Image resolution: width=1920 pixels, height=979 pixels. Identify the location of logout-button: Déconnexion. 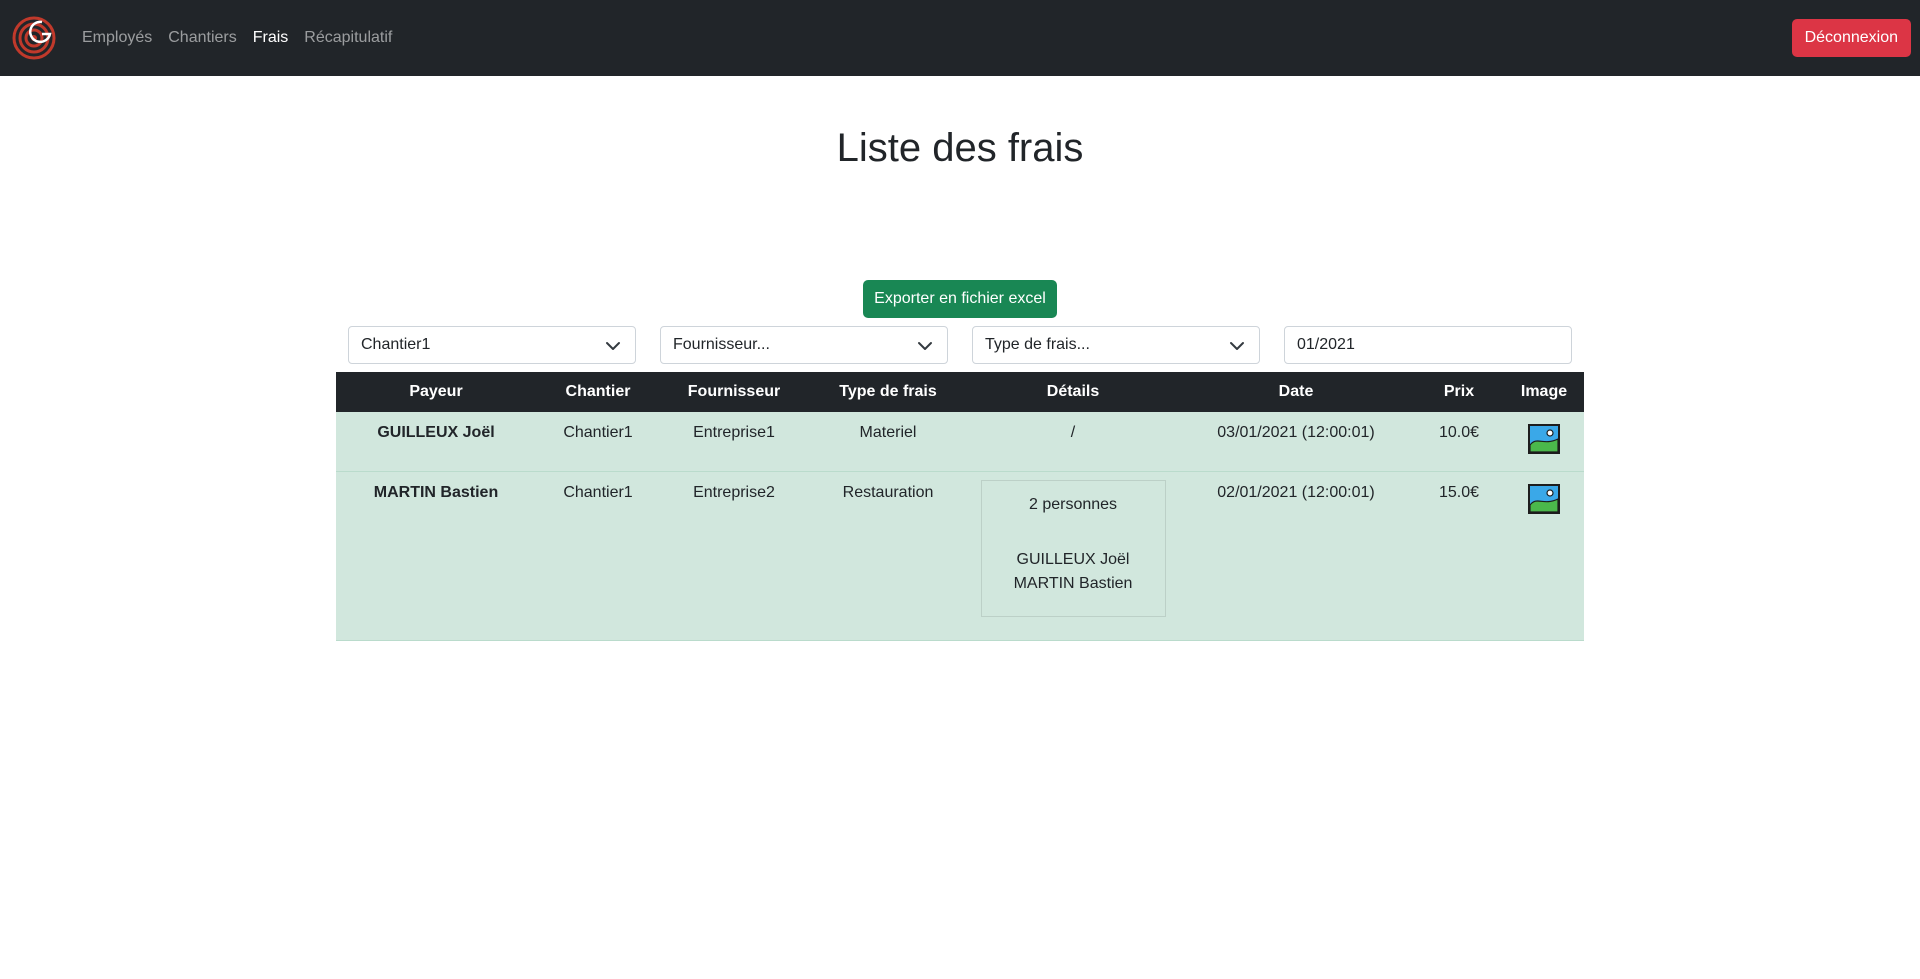
(1851, 38).